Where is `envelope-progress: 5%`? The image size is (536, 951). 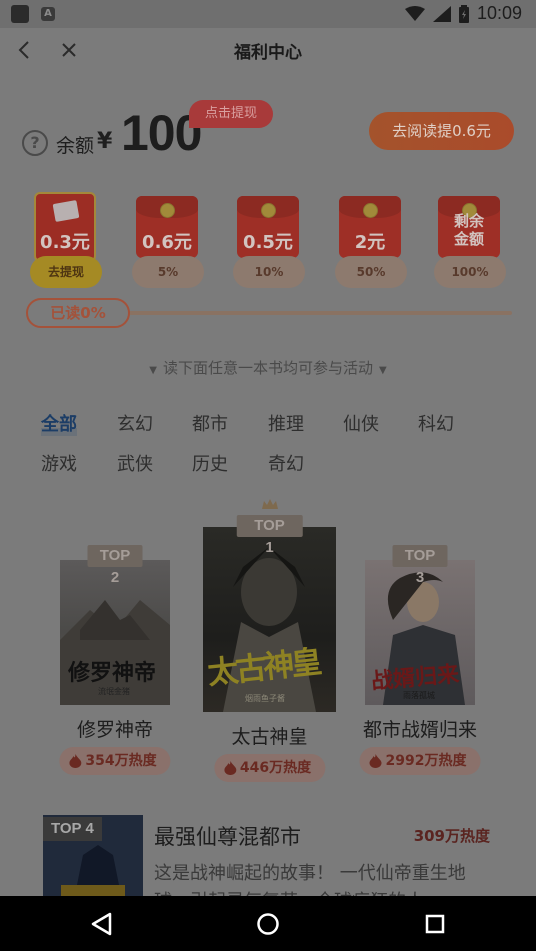 envelope-progress: 5% is located at coordinates (168, 272).